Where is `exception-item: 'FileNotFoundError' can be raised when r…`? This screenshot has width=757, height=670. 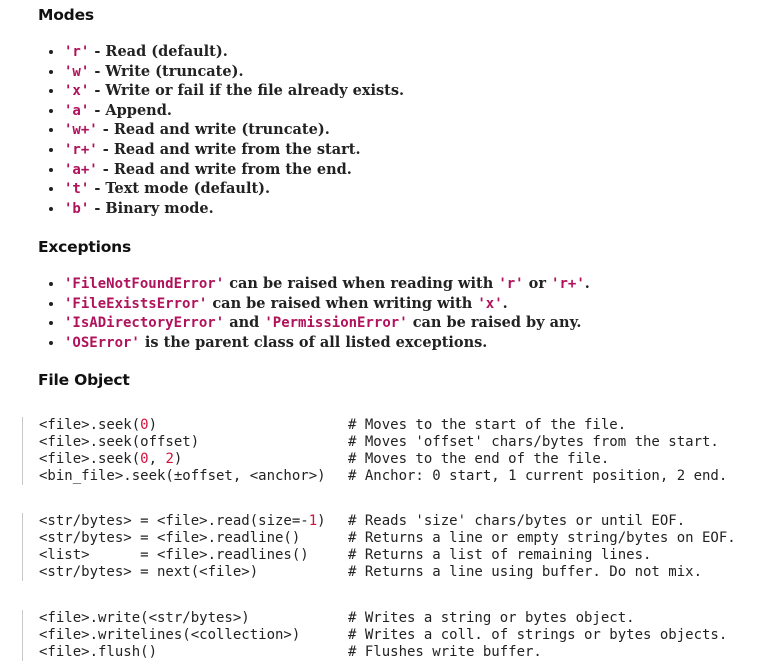
exception-item: 'FileNotFoundError' can be raised when r… is located at coordinates (327, 284).